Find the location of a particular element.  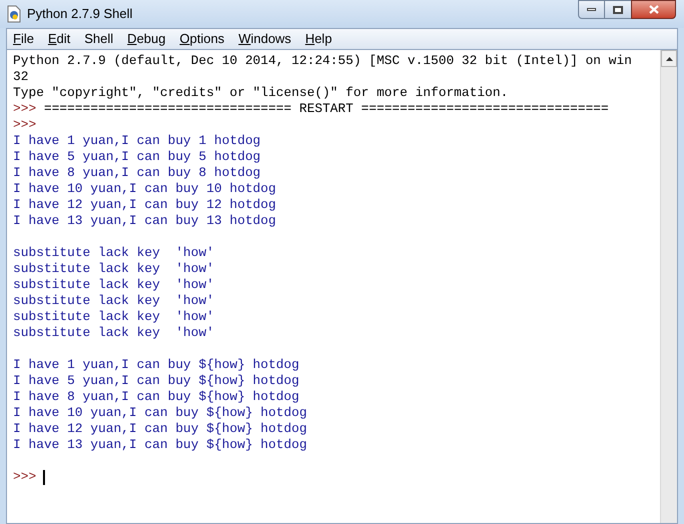

menu-item: File is located at coordinates (23, 39).